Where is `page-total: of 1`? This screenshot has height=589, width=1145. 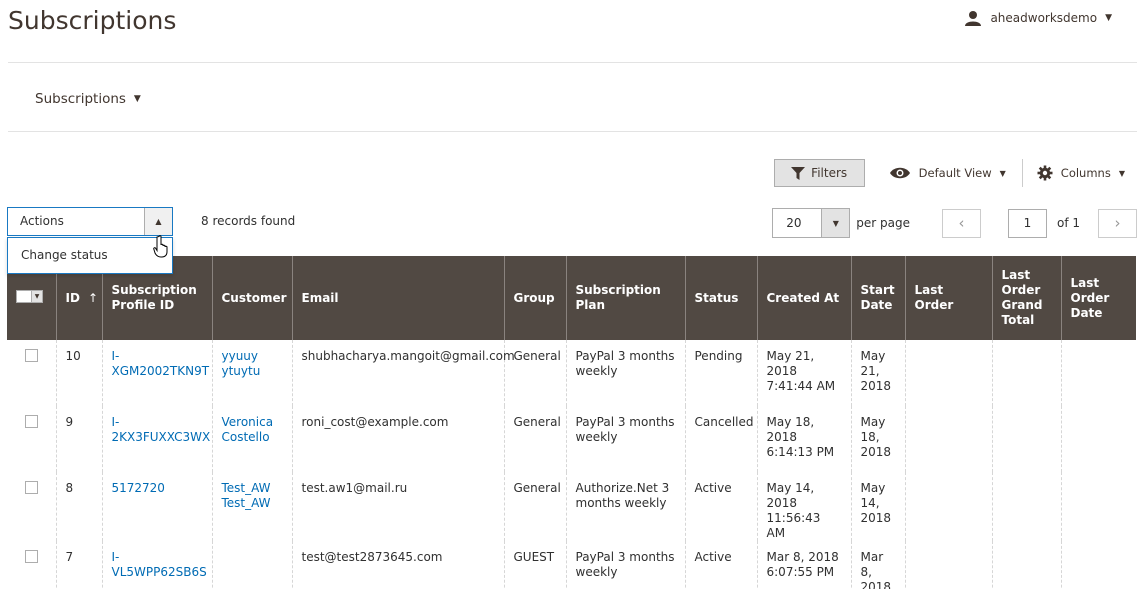
page-total: of 1 is located at coordinates (1068, 223).